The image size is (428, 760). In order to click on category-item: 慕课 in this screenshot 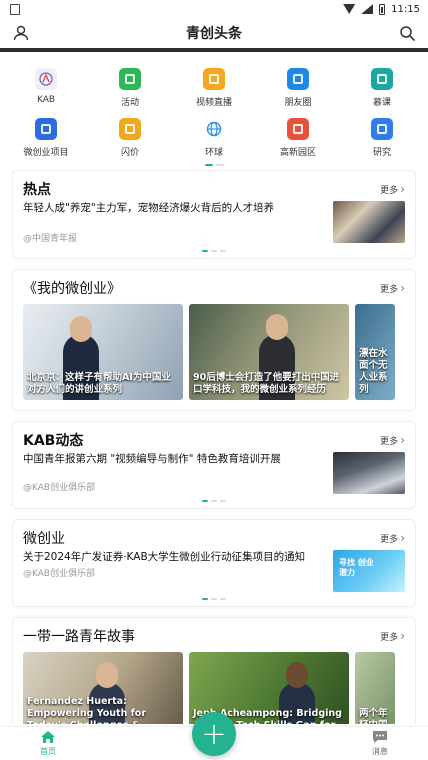, I will do `click(382, 88)`.